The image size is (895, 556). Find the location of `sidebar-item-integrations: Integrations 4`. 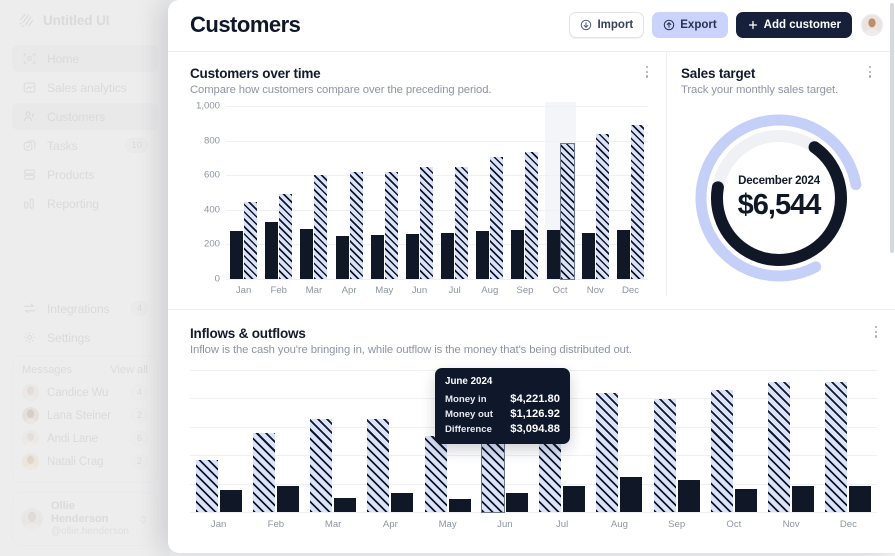

sidebar-item-integrations: Integrations 4 is located at coordinates (85, 308).